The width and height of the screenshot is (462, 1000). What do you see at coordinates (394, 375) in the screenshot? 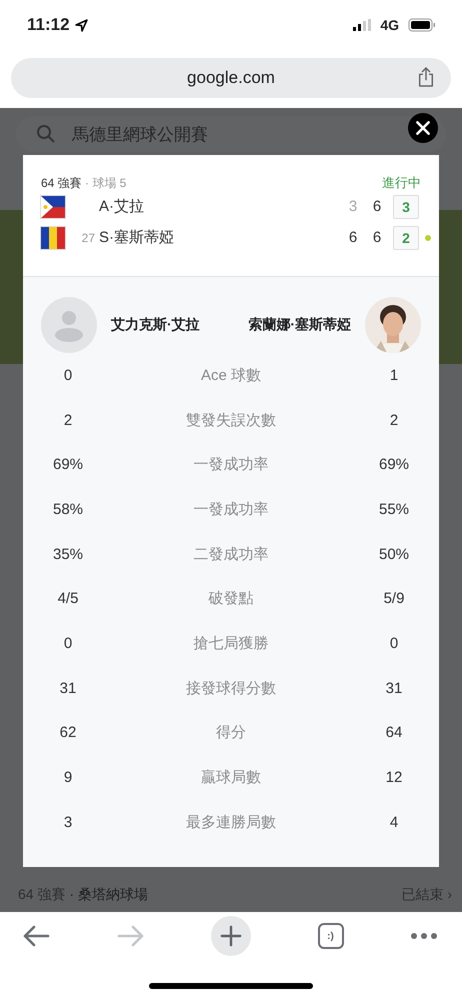
I see `stat-value: 1` at bounding box center [394, 375].